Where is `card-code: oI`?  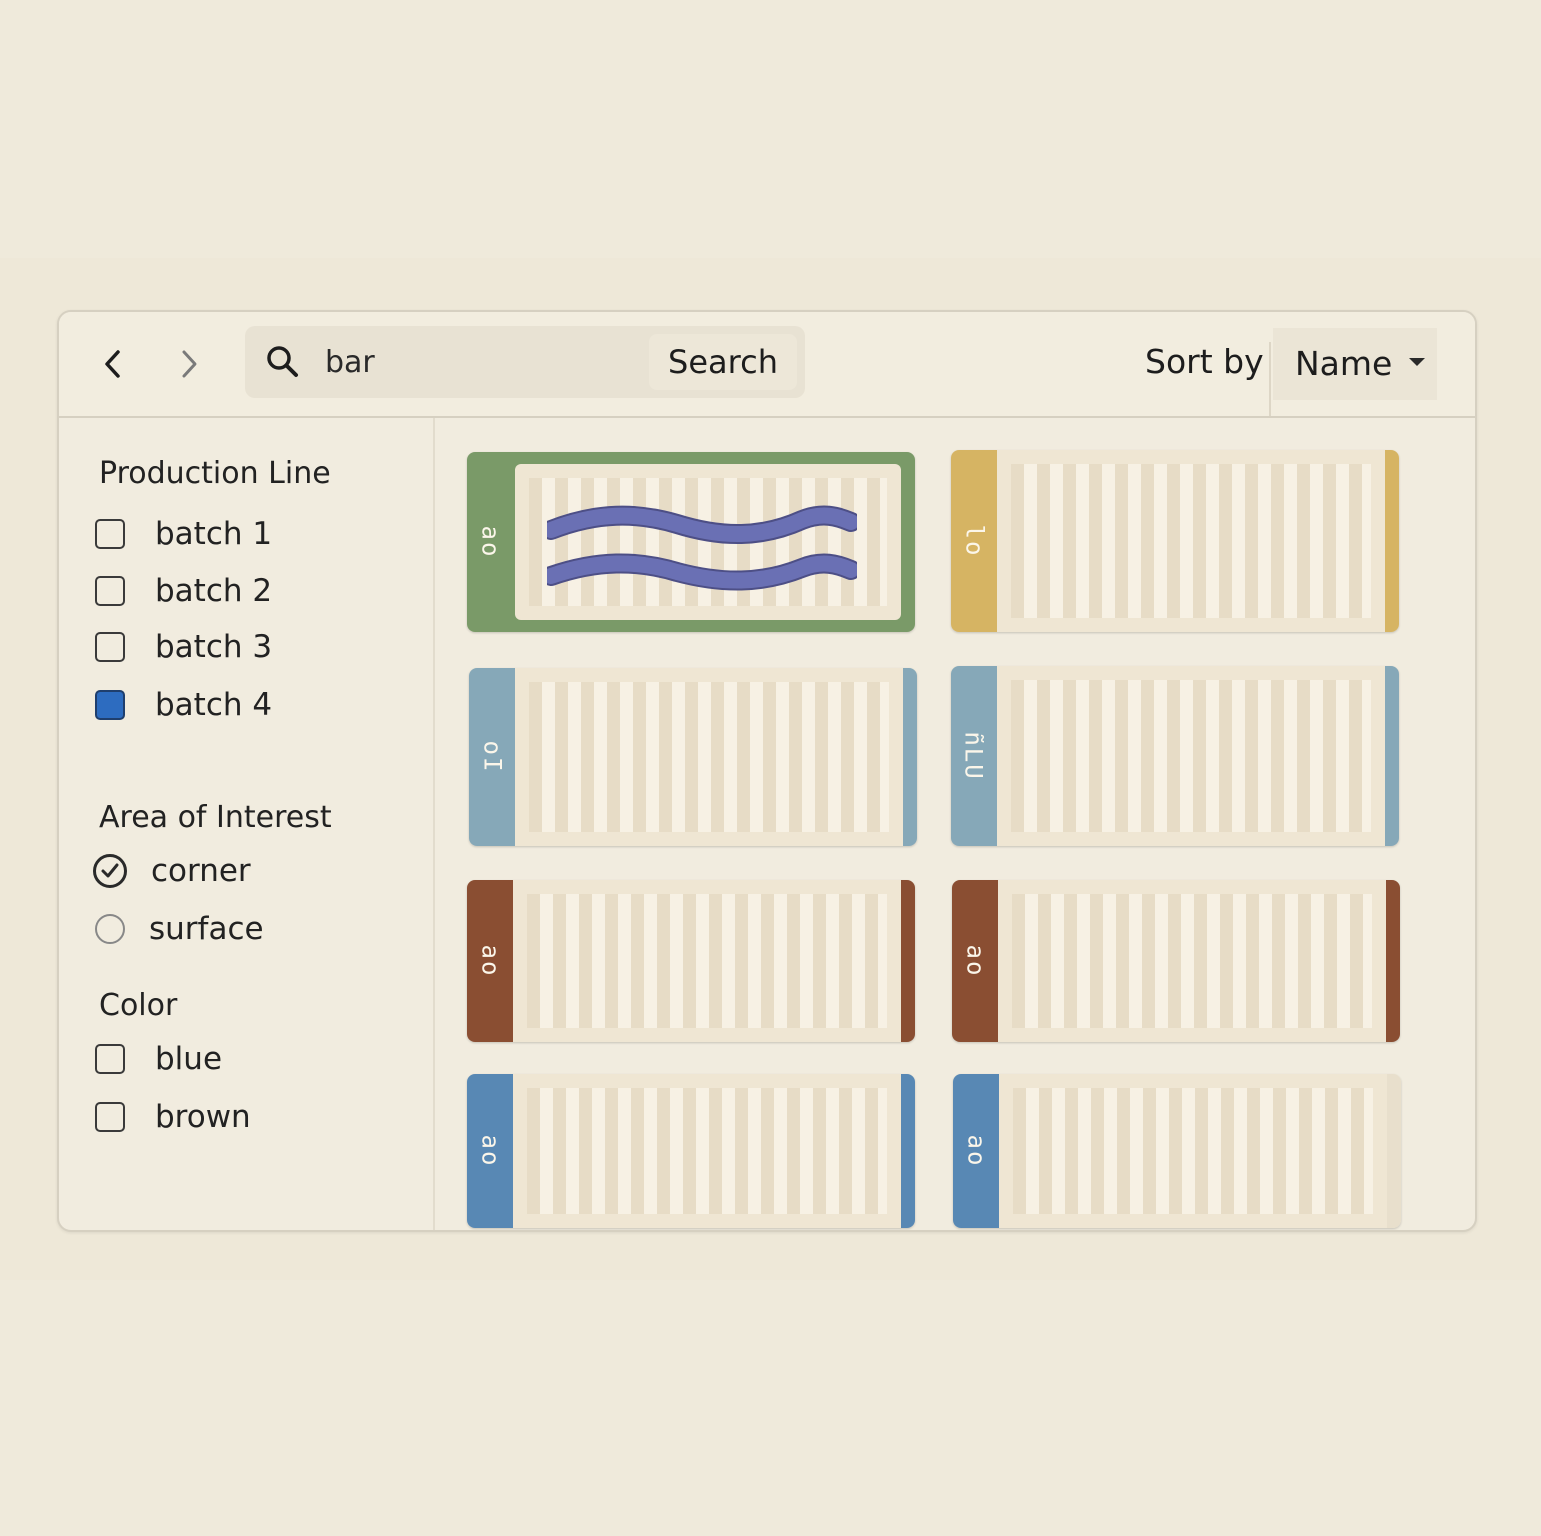
card-code: oI is located at coordinates (492, 757).